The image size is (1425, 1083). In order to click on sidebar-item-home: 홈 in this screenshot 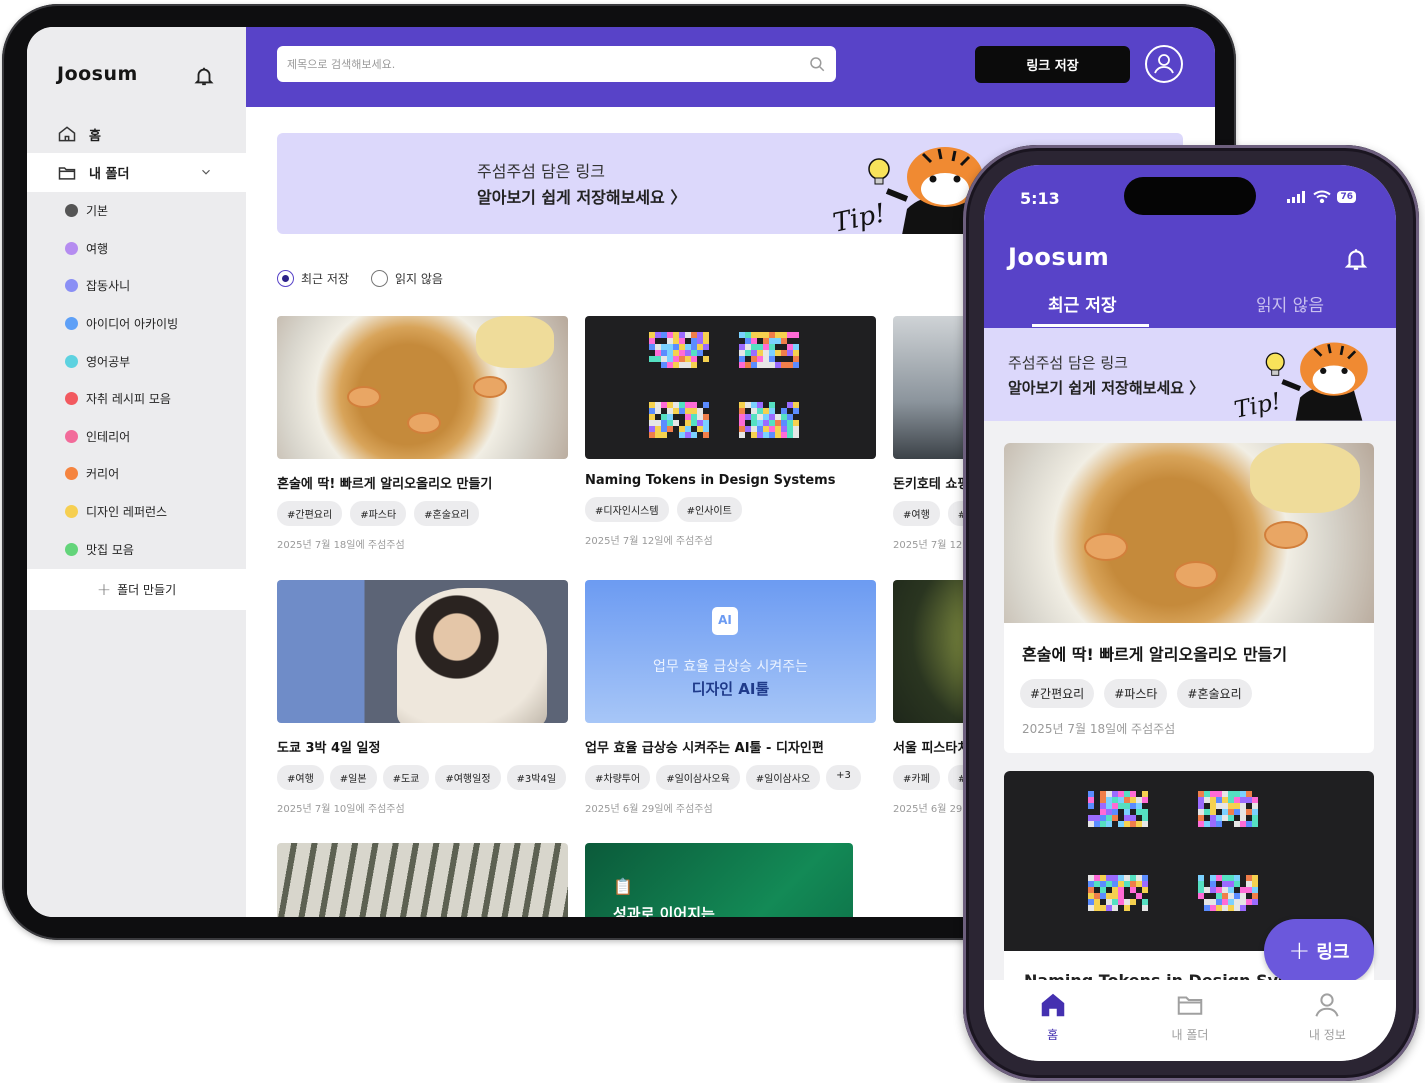, I will do `click(136, 134)`.